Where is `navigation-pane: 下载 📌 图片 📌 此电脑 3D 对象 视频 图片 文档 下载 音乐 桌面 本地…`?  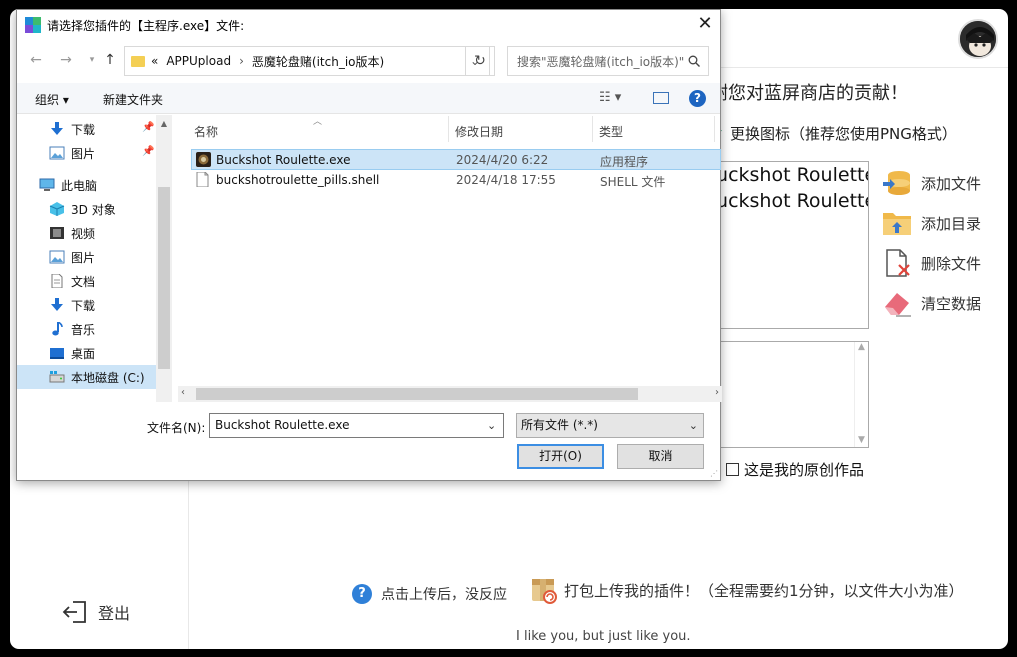
navigation-pane: 下载 📌 图片 📌 此电脑 3D 对象 视频 图片 文档 下载 音乐 桌面 本地… is located at coordinates (94, 258).